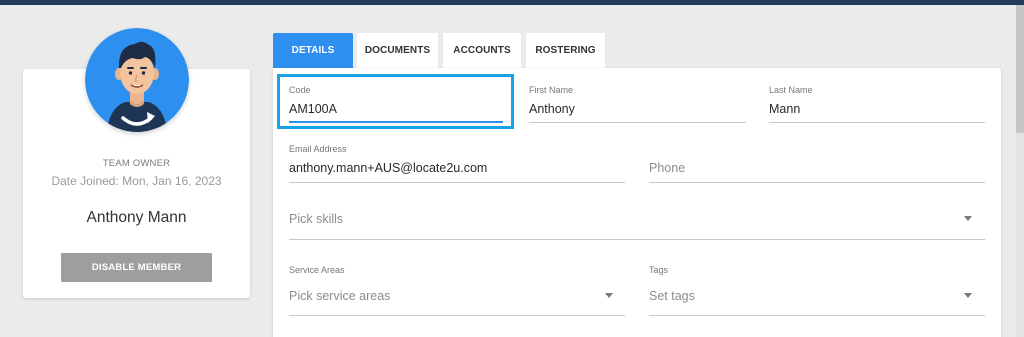 The height and width of the screenshot is (337, 1024). I want to click on phone-input: Phone, so click(667, 168).